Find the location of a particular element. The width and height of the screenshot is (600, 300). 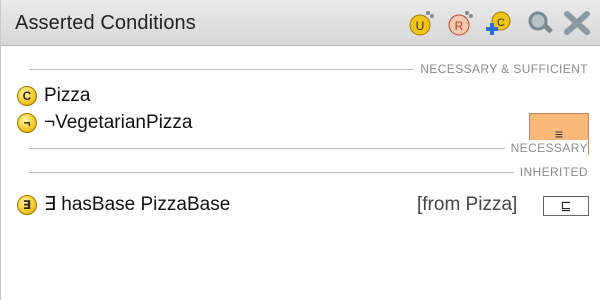

create-restriction-icon: R is located at coordinates (461, 23).